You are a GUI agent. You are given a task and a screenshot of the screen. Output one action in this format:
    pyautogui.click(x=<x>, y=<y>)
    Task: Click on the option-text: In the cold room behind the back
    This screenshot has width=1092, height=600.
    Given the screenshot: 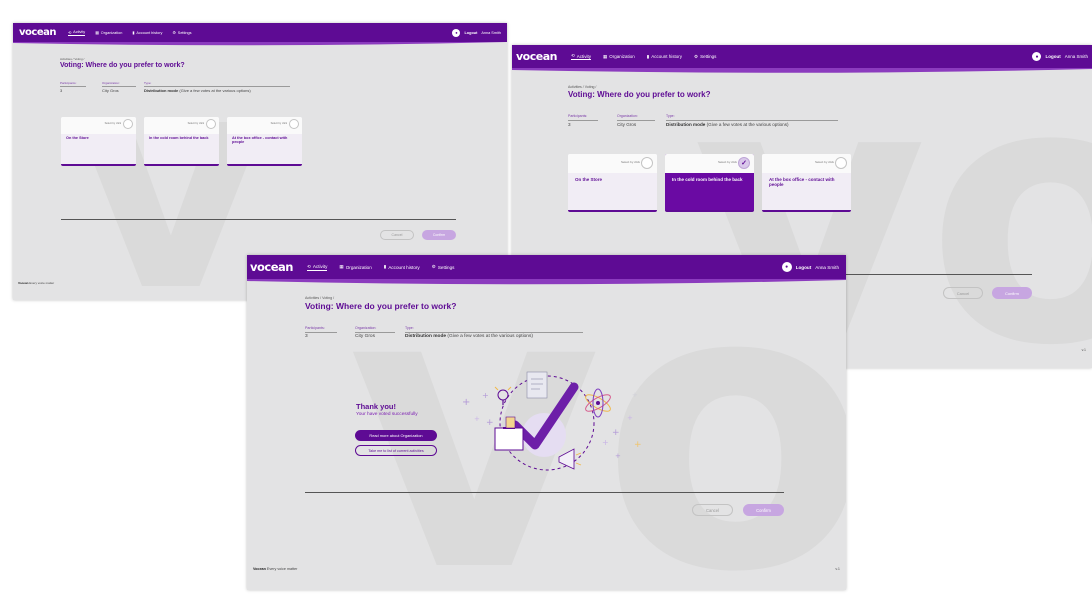 What is the action you would take?
    pyautogui.click(x=707, y=179)
    